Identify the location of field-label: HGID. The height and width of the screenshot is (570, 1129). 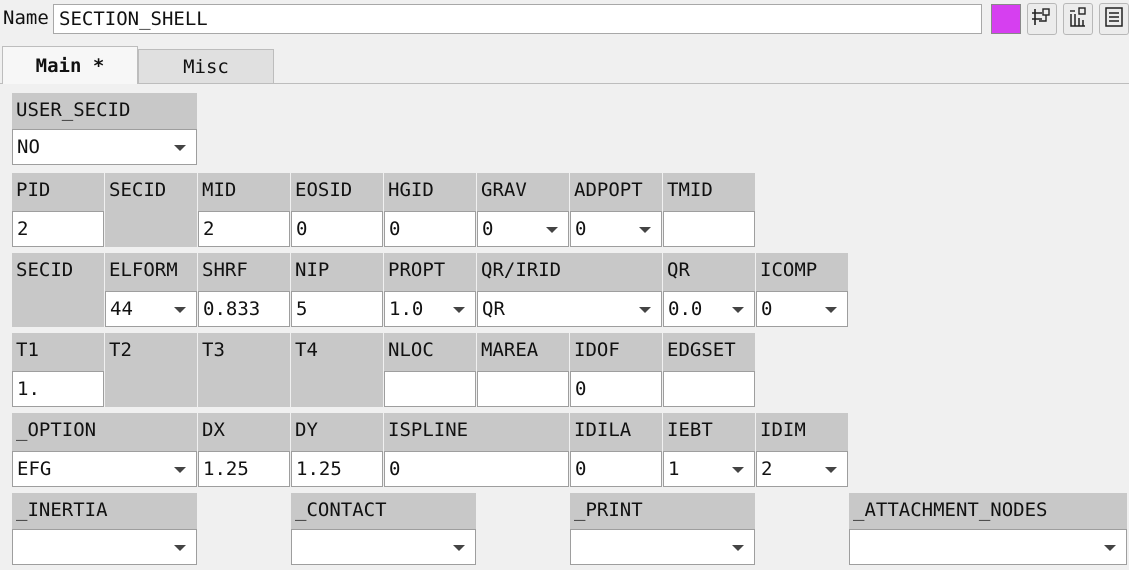
(411, 190).